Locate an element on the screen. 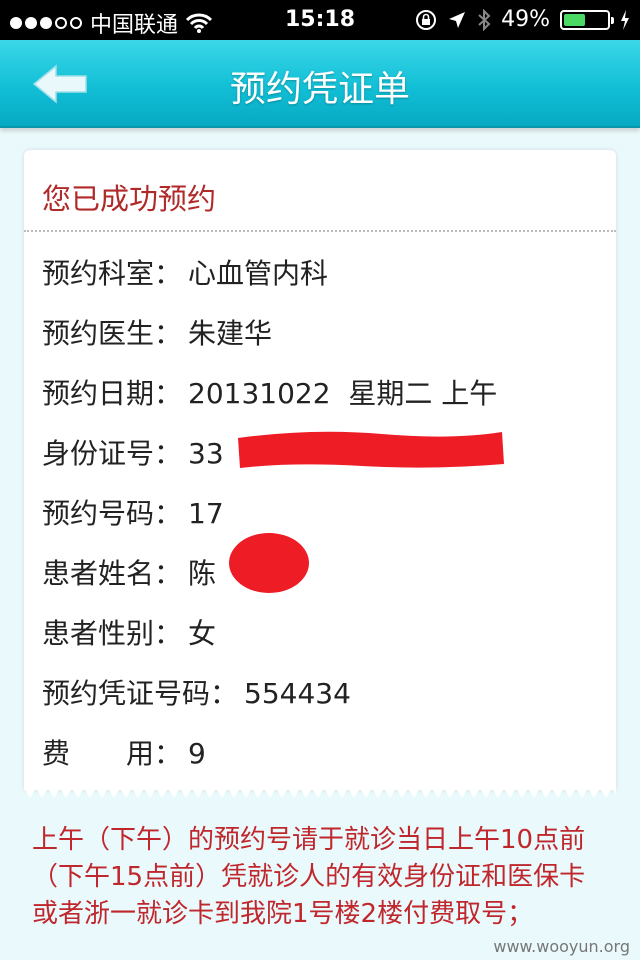 This screenshot has width=640, height=960. row-value: 心血管内科 is located at coordinates (258, 273).